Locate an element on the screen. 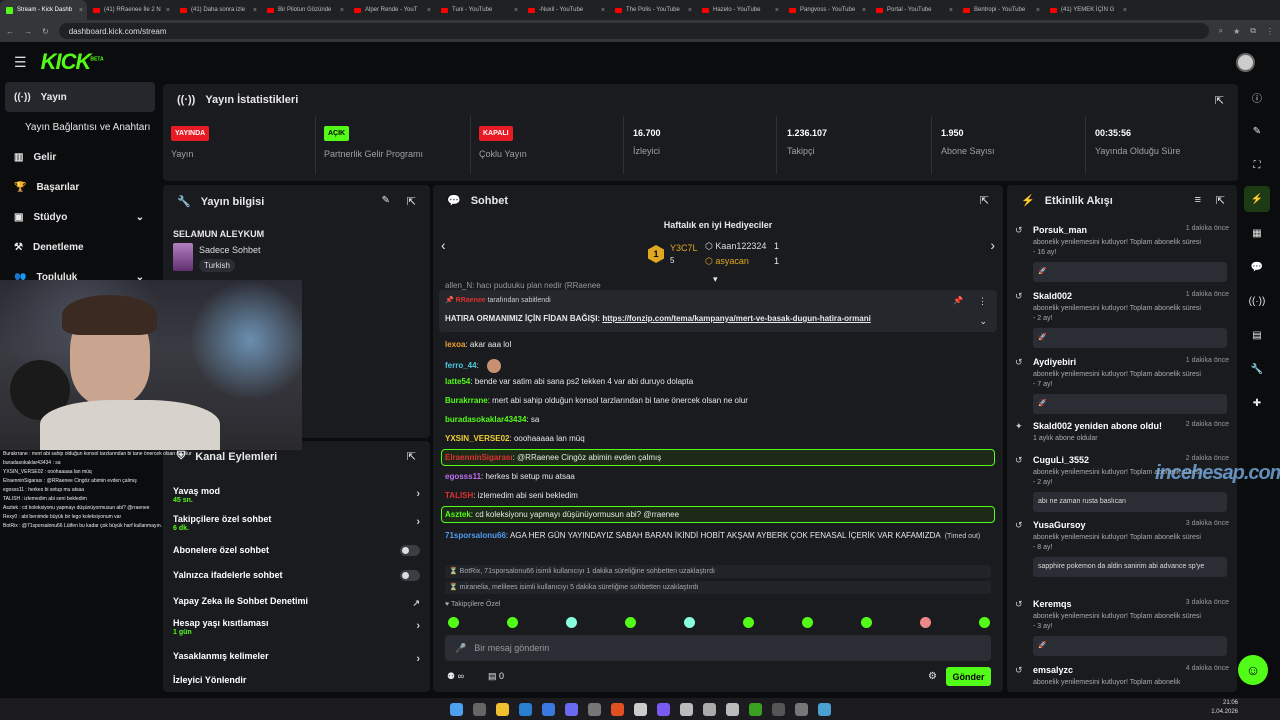 This screenshot has width=1280, height=720. browser-tab: Bir Pilotun Gözünde × is located at coordinates (304, 10).